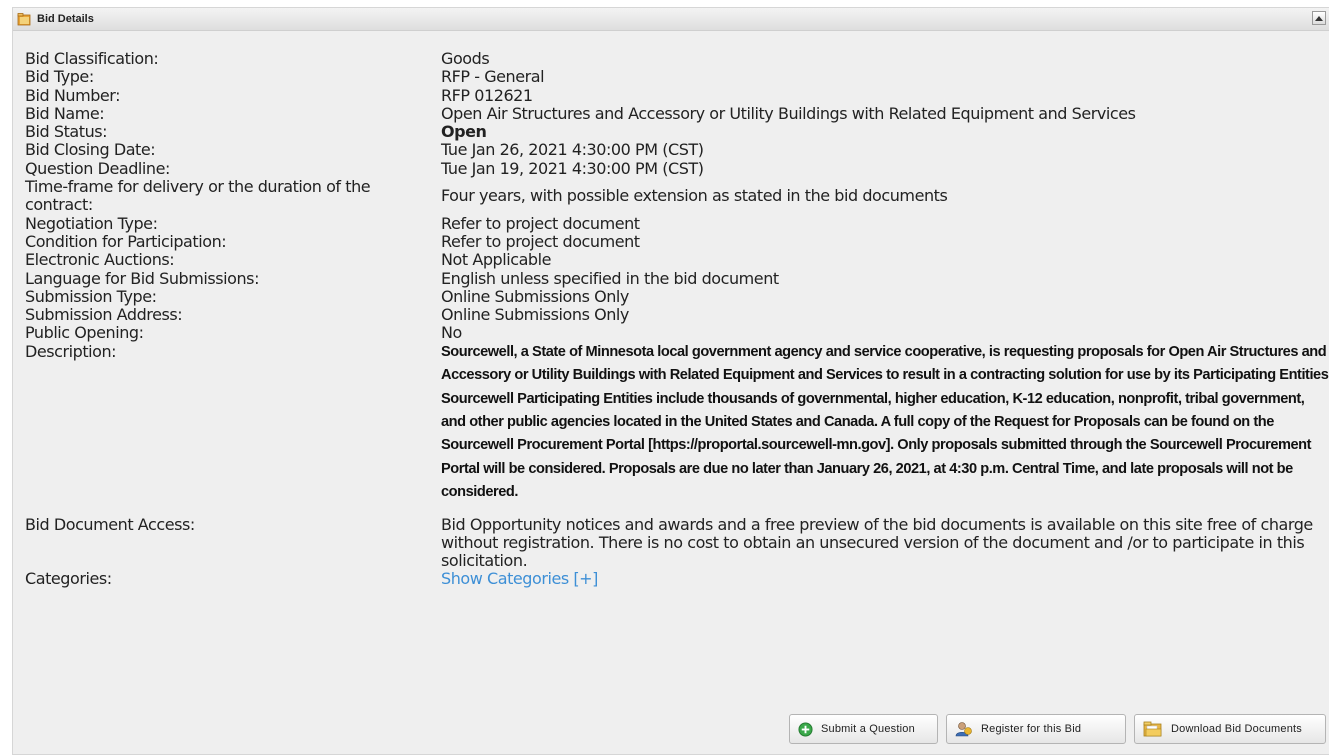  Describe the element at coordinates (66, 132) in the screenshot. I see `field-label: Bid Status:` at that location.